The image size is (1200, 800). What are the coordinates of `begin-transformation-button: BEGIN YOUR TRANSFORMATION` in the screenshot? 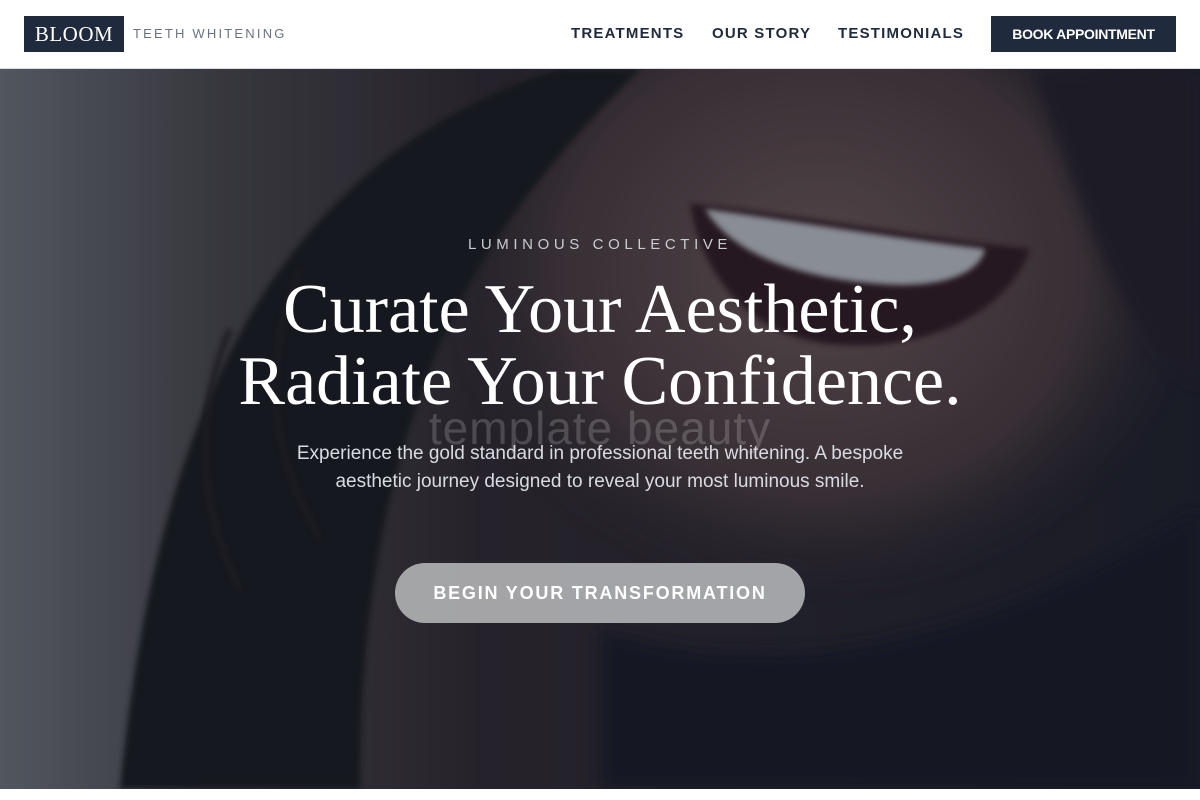 It's located at (600, 593).